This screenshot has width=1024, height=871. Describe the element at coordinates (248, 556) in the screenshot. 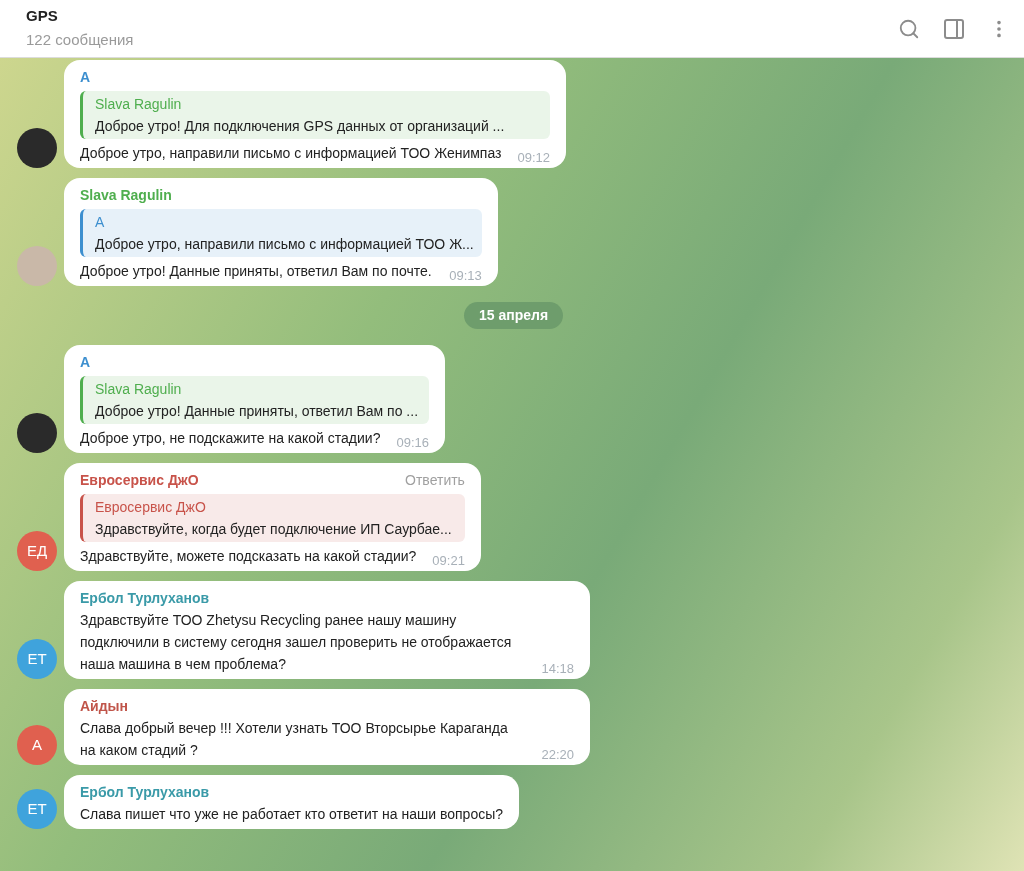

I see `message-text: Здравствуйте, можете подсказать на какой стадии?` at that location.